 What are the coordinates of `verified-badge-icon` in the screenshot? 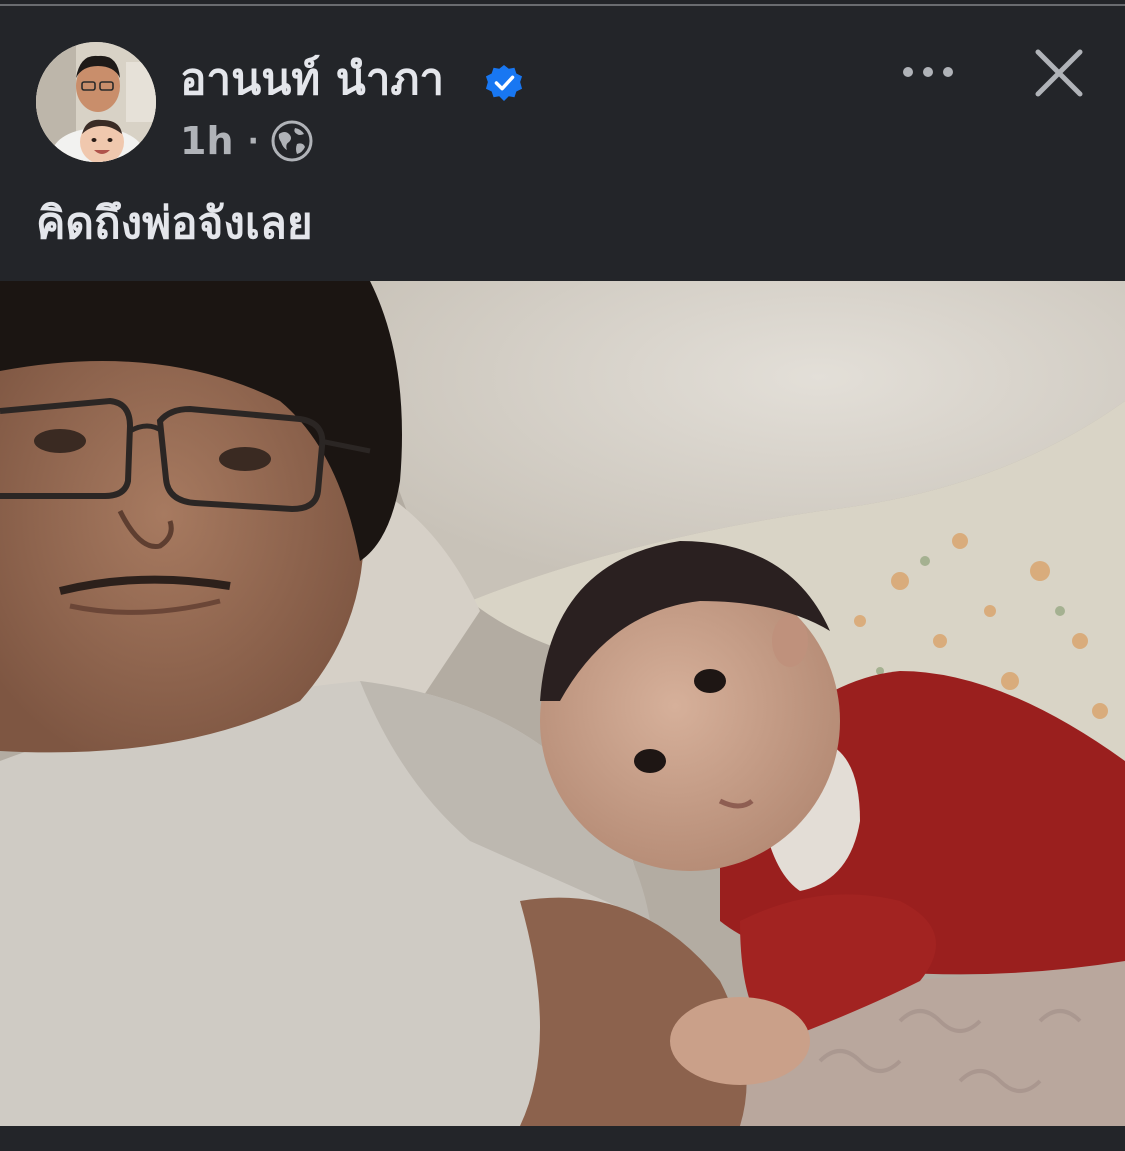 It's located at (504, 83).